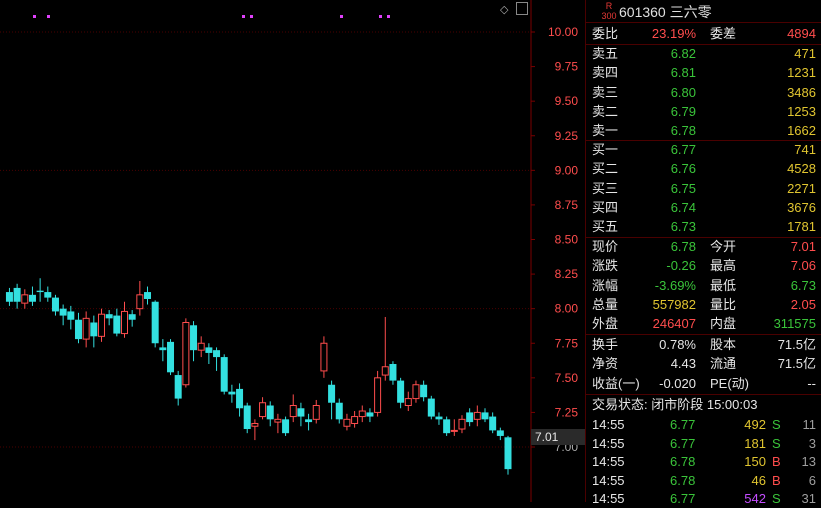  Describe the element at coordinates (609, 11) in the screenshot. I see `exchange-badge: R 300` at that location.